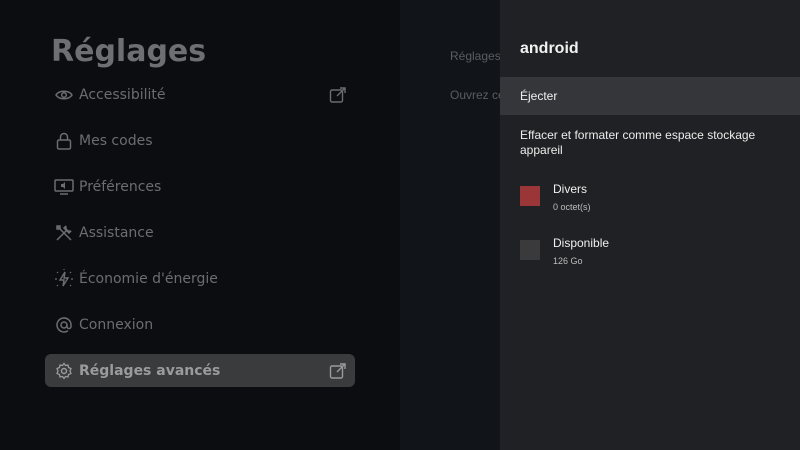 This screenshot has width=800, height=450. I want to click on storage-item-disponible: Disponible 126 Go, so click(655, 252).